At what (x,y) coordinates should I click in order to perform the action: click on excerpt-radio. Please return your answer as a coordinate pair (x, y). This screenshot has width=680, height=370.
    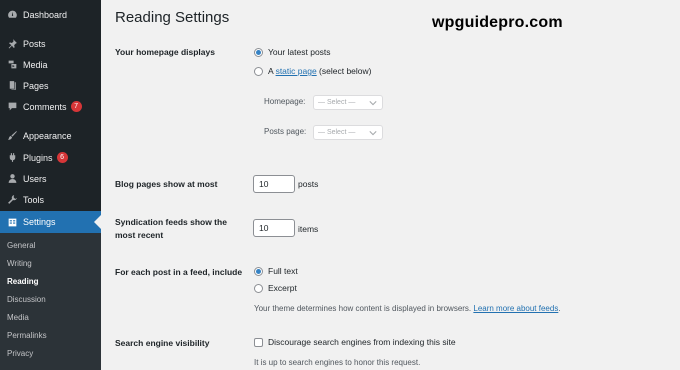
    Looking at the image, I should click on (258, 288).